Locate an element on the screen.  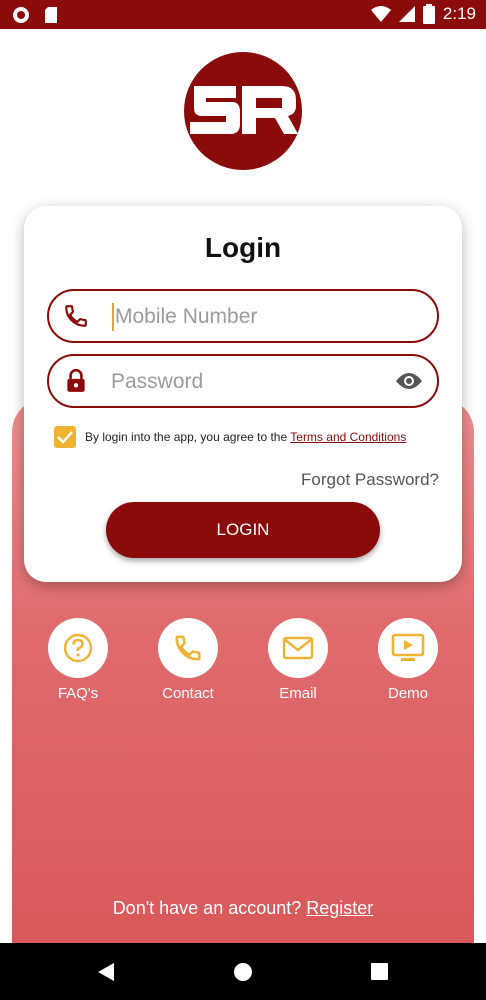
wifi-icon is located at coordinates (380, 14).